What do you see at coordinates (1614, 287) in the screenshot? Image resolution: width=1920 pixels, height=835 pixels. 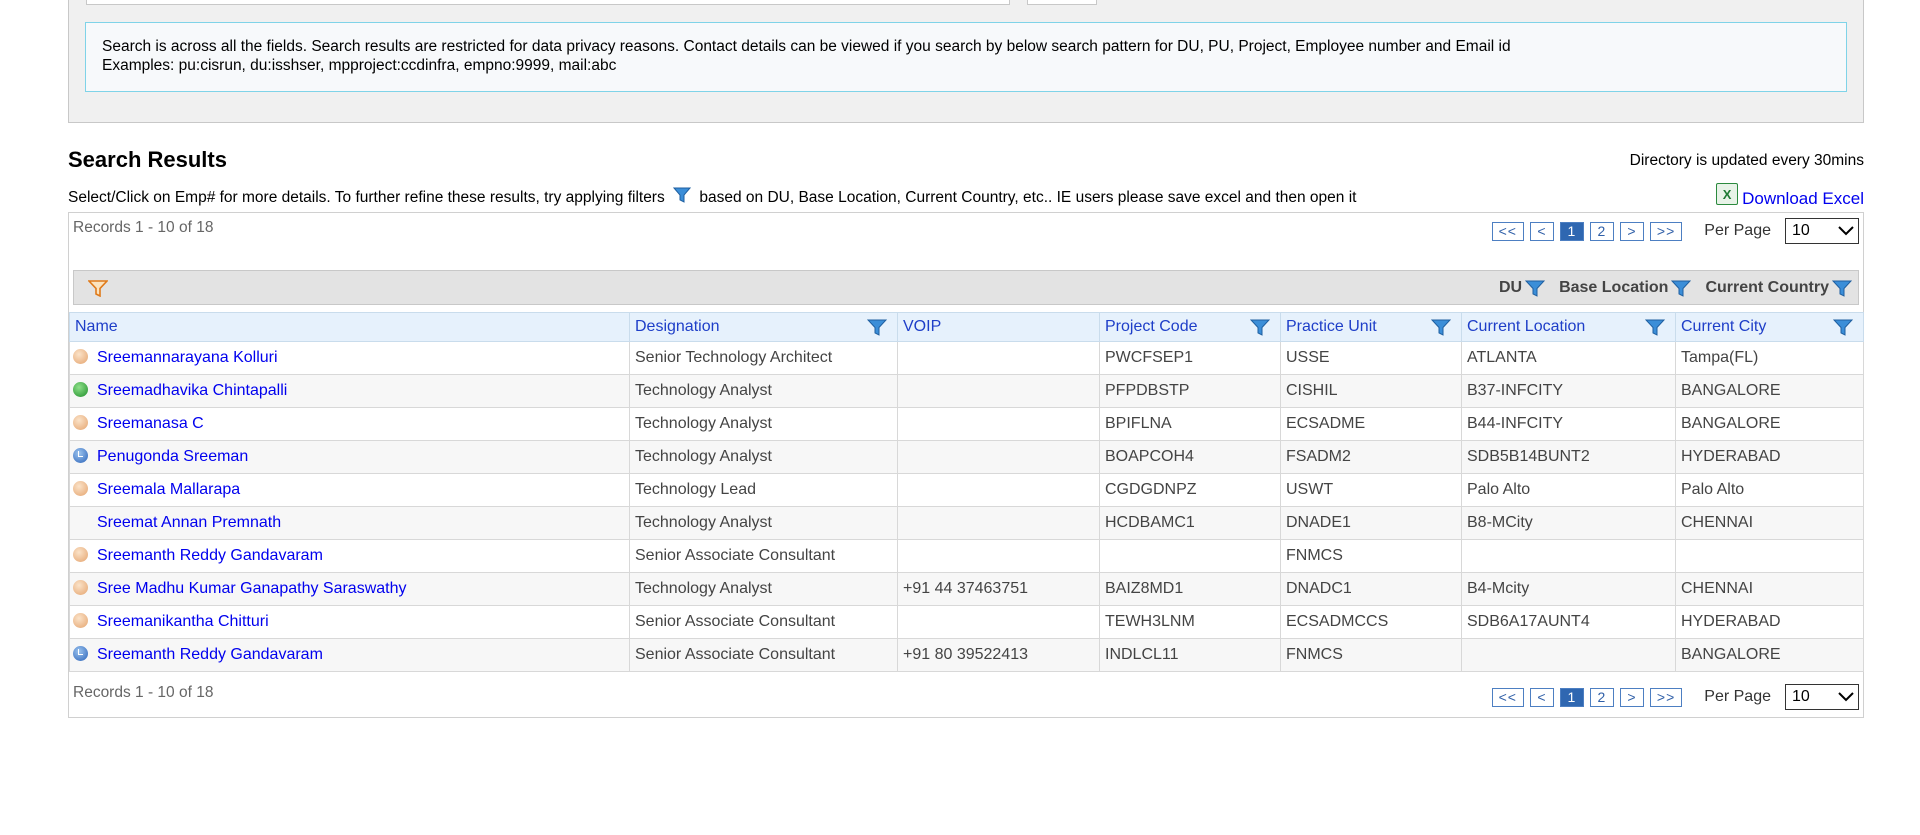 I see `filter-chip-base-location-label: Base Location` at bounding box center [1614, 287].